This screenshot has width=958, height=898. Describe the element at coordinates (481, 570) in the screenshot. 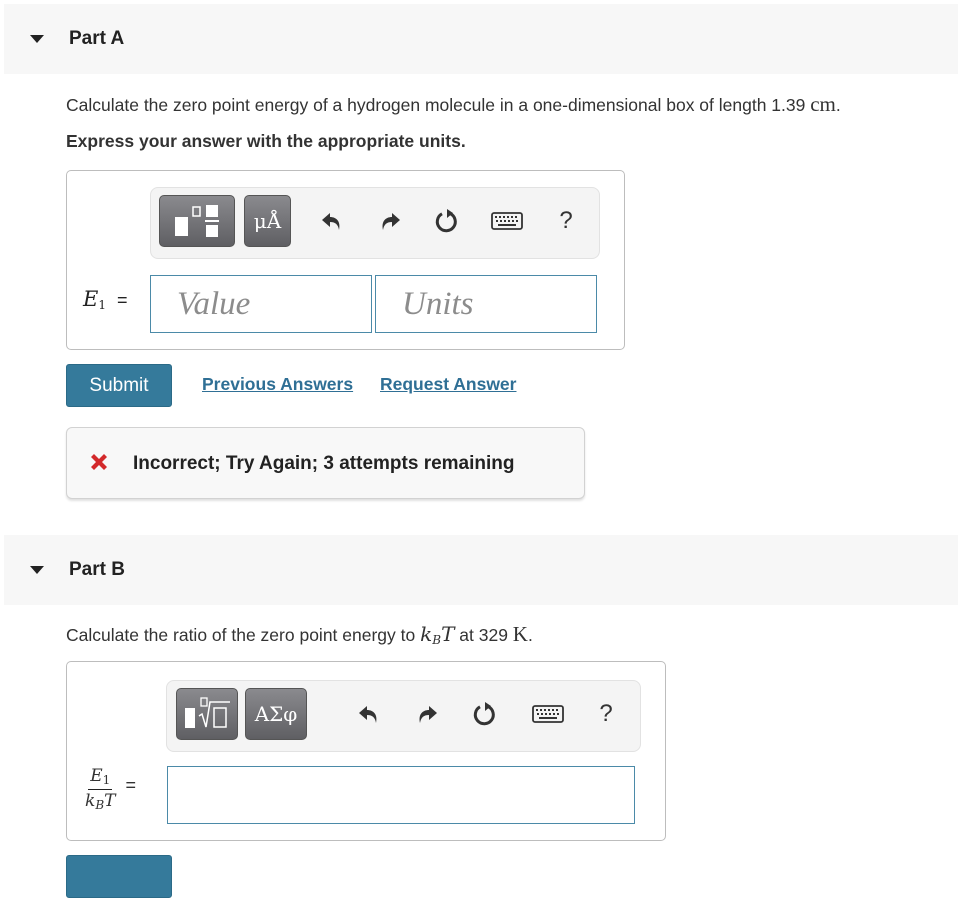

I see `part-b-header: Part B` at that location.